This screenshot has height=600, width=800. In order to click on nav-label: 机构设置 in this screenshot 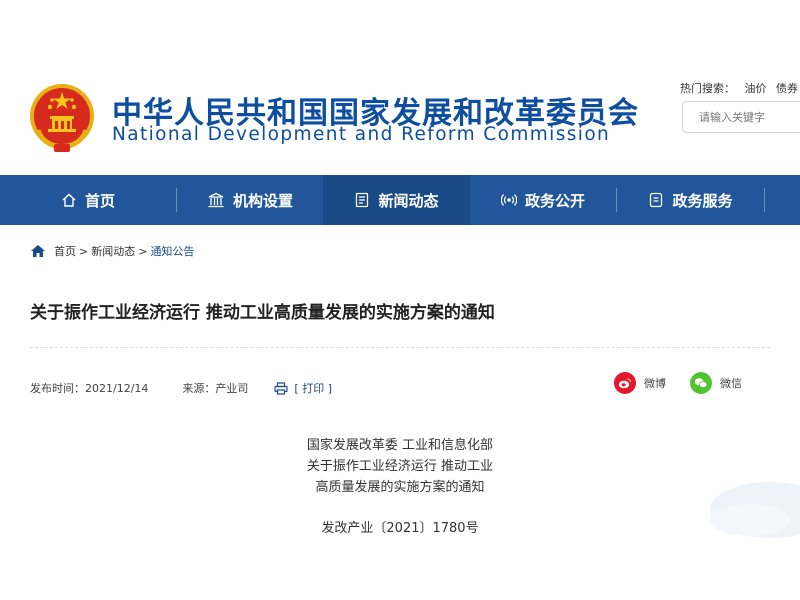, I will do `click(262, 200)`.